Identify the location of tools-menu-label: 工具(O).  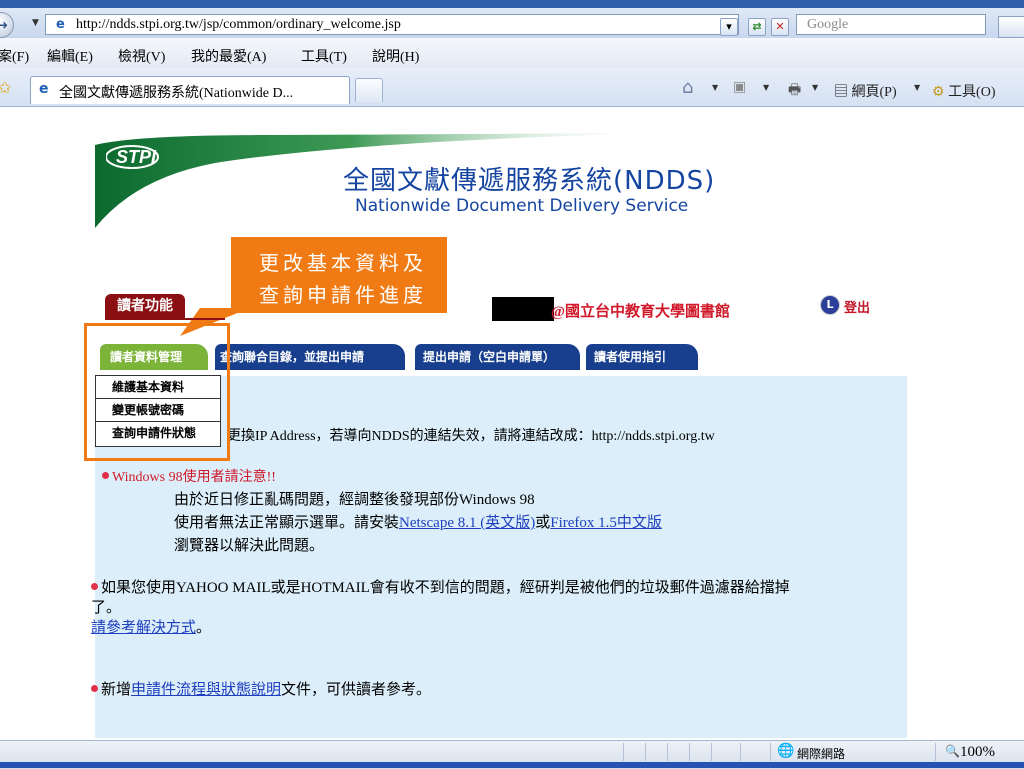
(972, 92).